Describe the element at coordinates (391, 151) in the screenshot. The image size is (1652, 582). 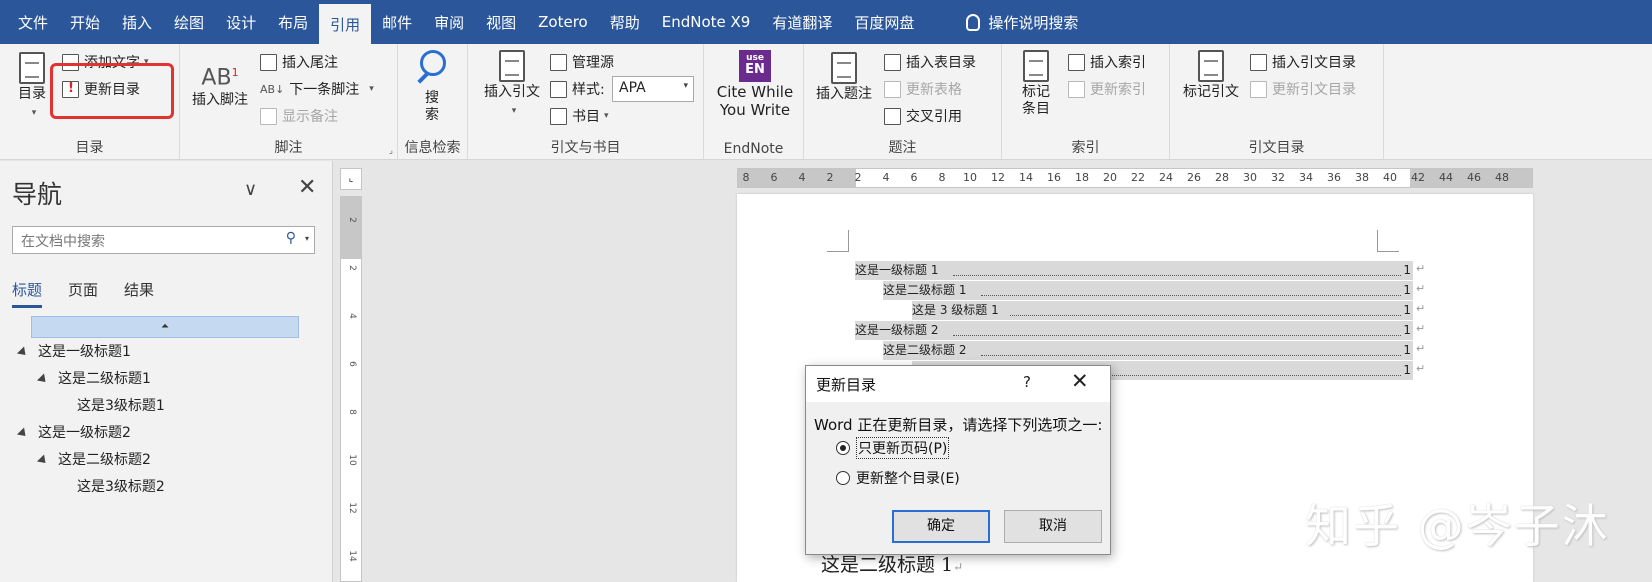
I see `dialog-launcher-icon: ⌟` at that location.